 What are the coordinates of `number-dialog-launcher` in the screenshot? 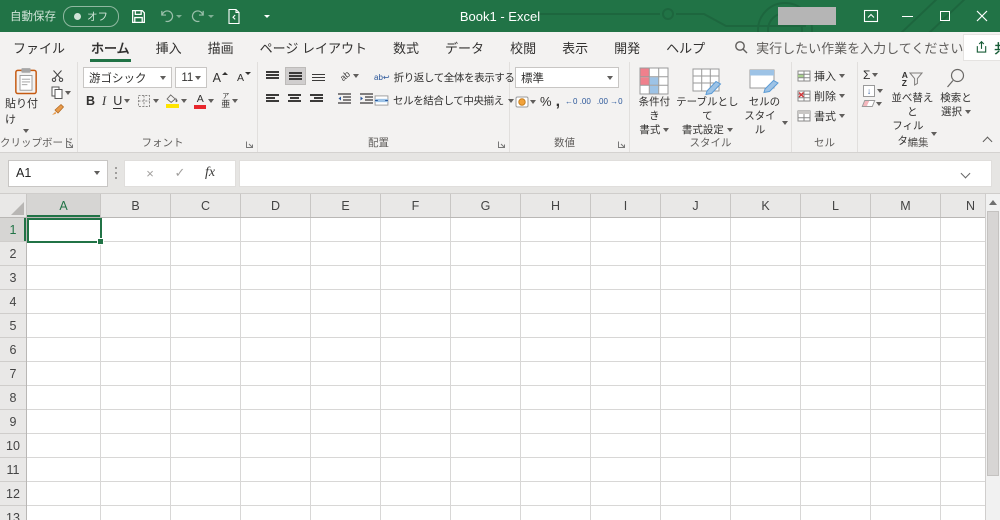 It's located at (621, 144).